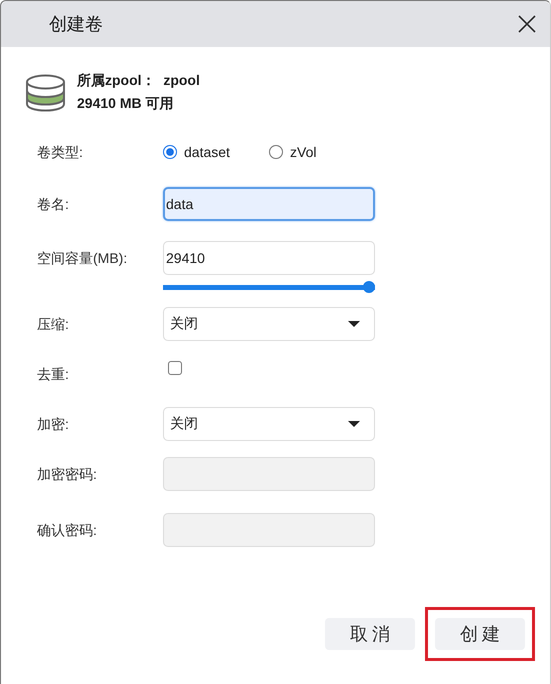 Image resolution: width=551 pixels, height=684 pixels. What do you see at coordinates (175, 368) in the screenshot?
I see `checkbox` at bounding box center [175, 368].